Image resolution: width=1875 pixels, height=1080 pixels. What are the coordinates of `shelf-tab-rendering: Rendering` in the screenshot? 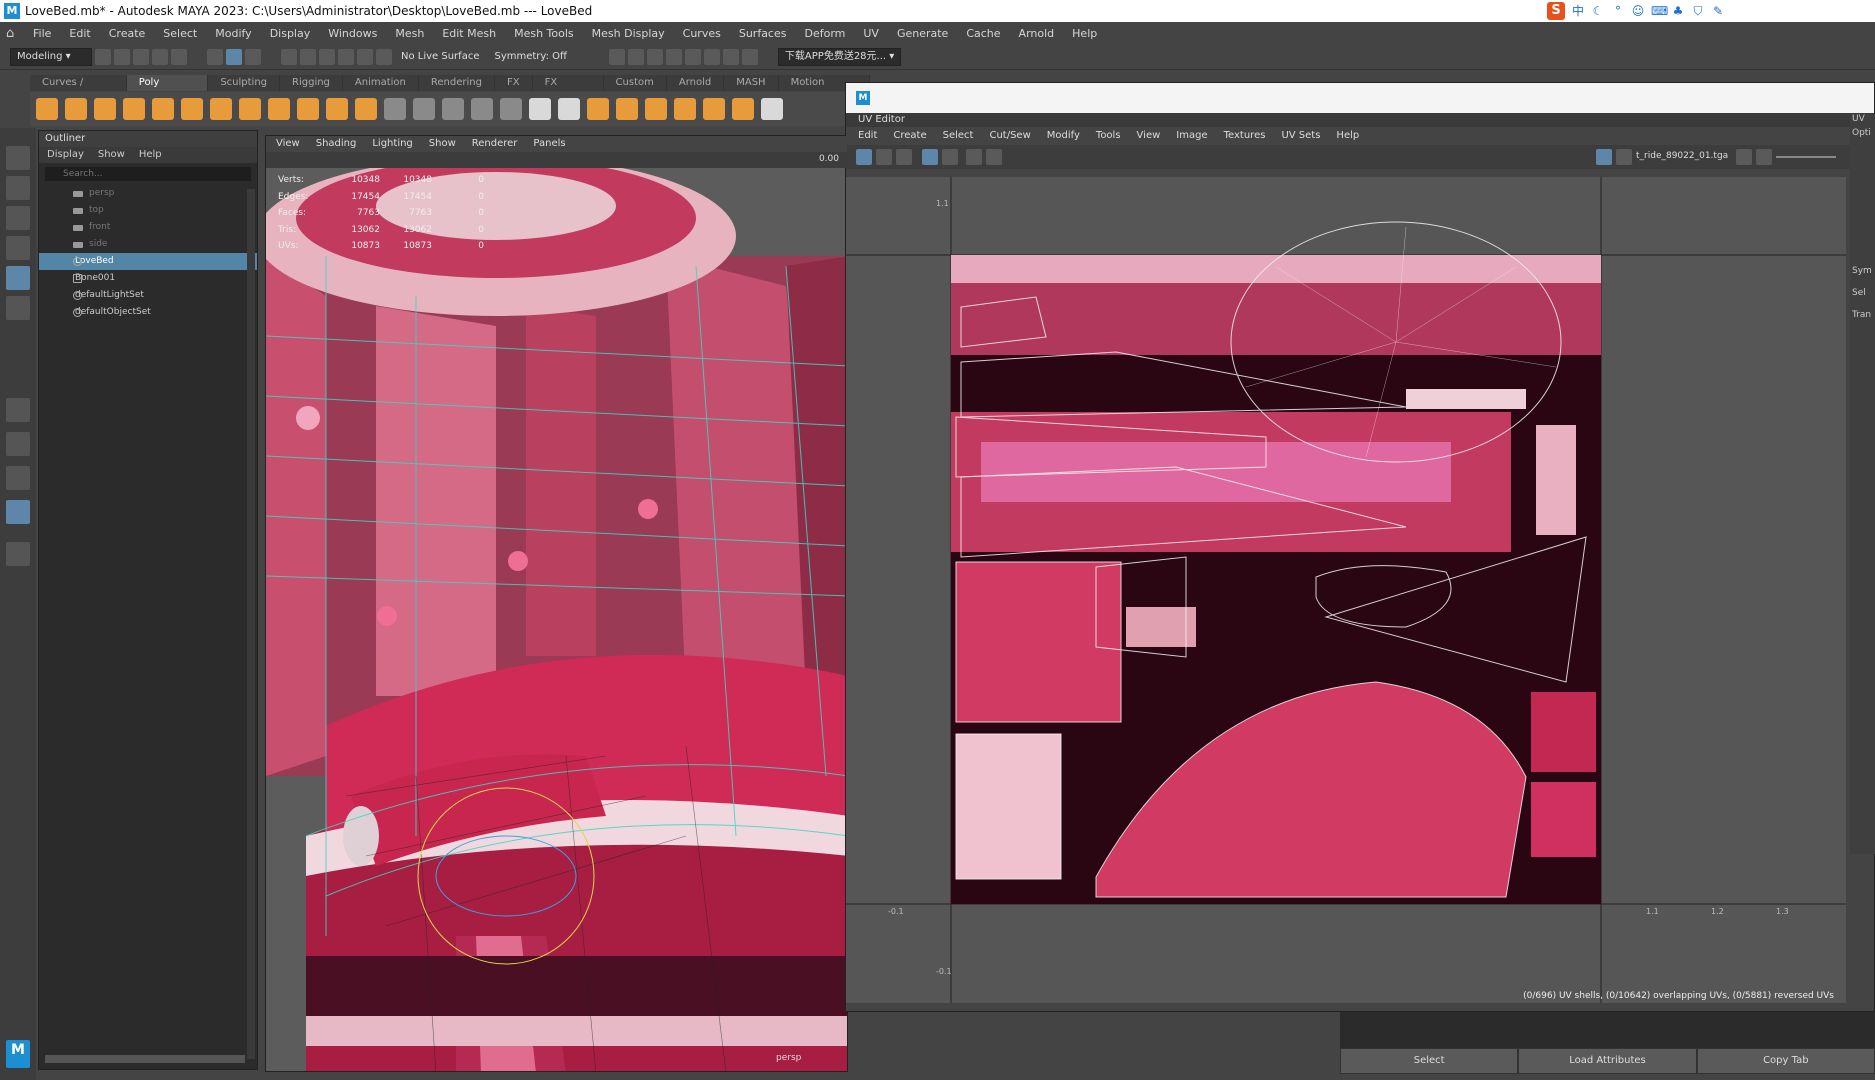 It's located at (456, 83).